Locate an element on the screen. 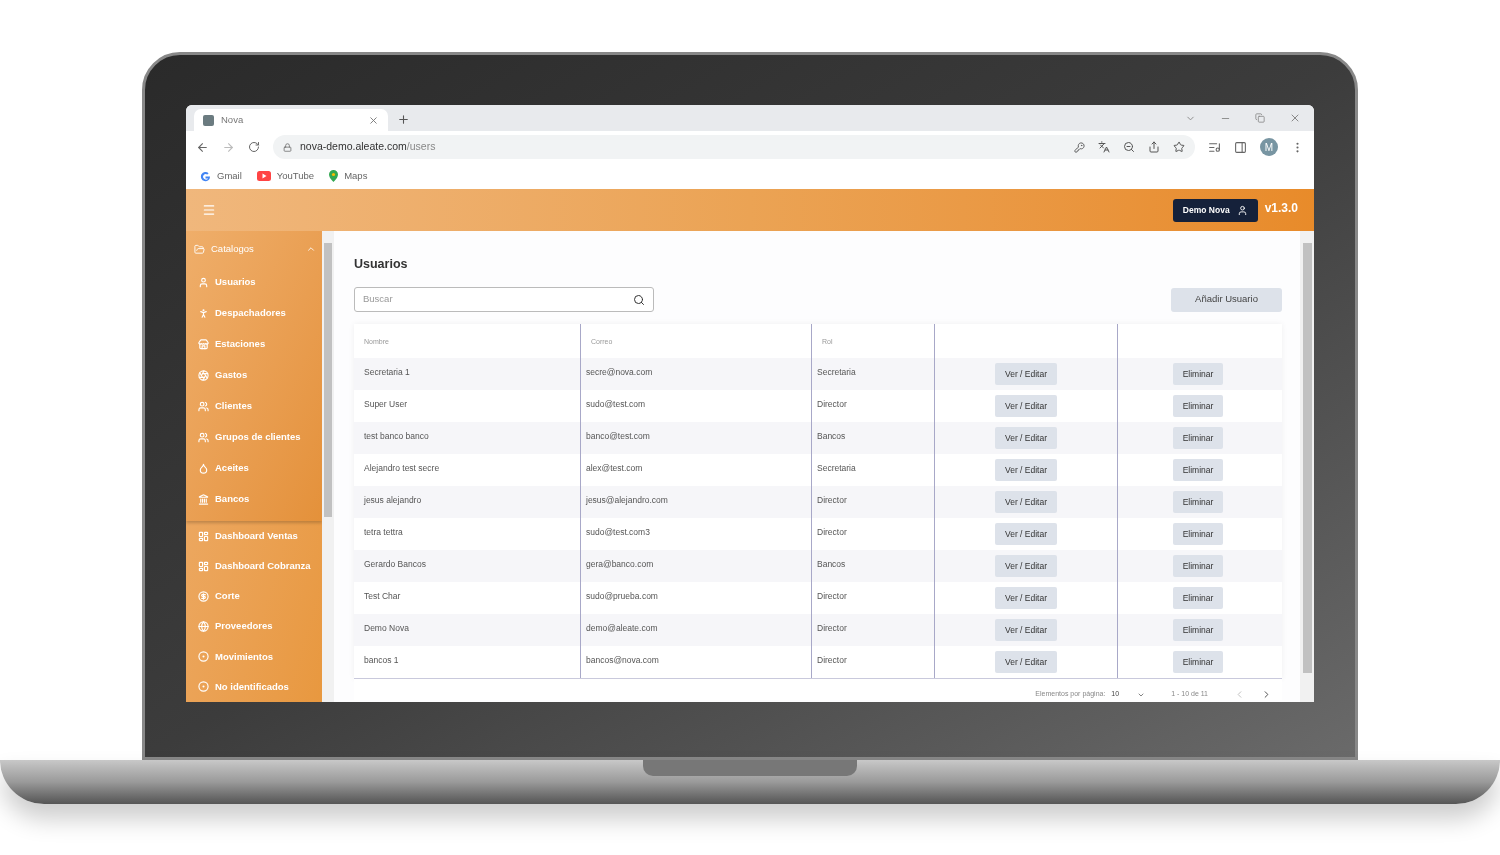 The image size is (1500, 855). reload-icon is located at coordinates (254, 147).